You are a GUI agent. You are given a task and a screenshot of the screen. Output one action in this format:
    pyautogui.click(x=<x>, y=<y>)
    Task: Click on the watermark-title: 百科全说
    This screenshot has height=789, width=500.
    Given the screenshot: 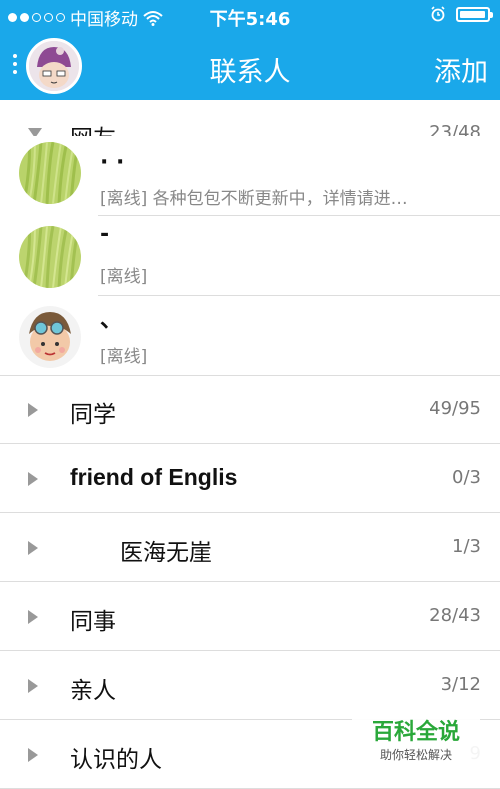 What is the action you would take?
    pyautogui.click(x=415, y=732)
    